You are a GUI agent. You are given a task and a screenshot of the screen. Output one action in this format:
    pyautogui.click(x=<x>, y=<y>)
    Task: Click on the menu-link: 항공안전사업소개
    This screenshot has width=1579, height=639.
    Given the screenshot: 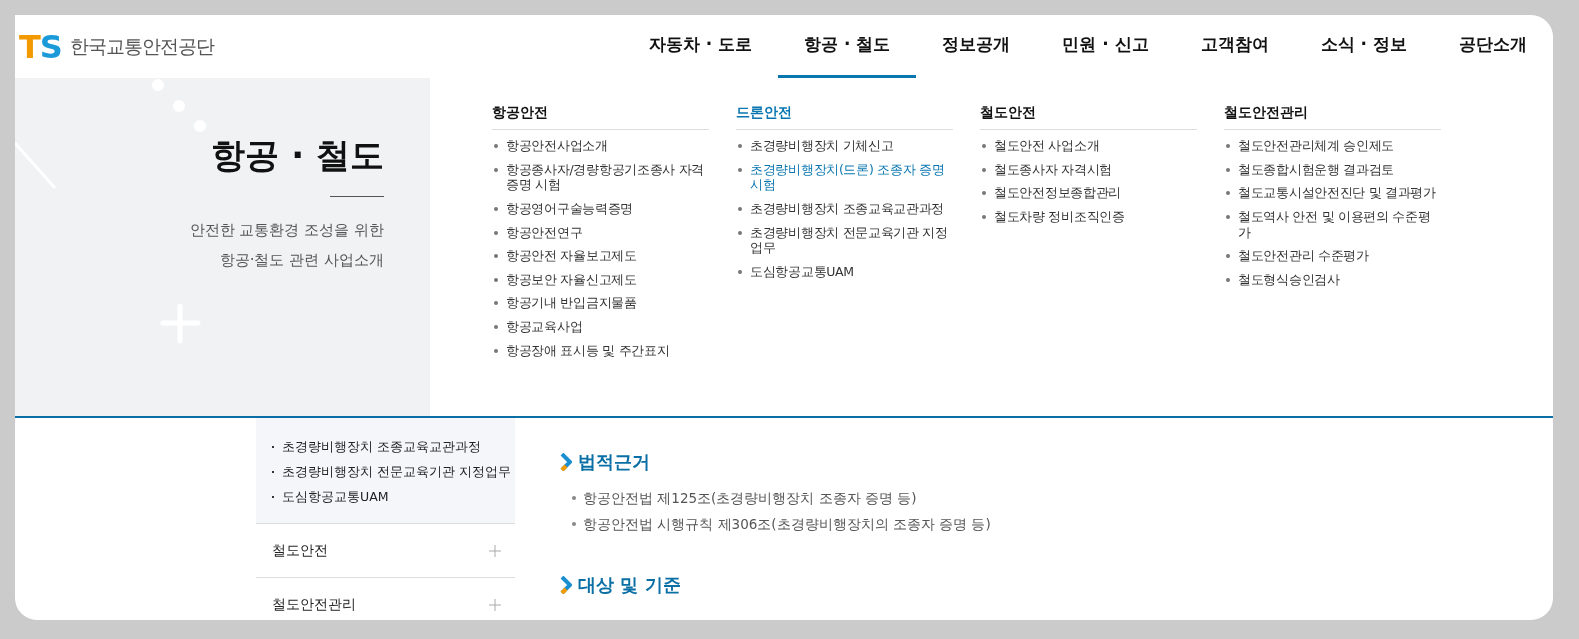 What is the action you would take?
    pyautogui.click(x=557, y=146)
    